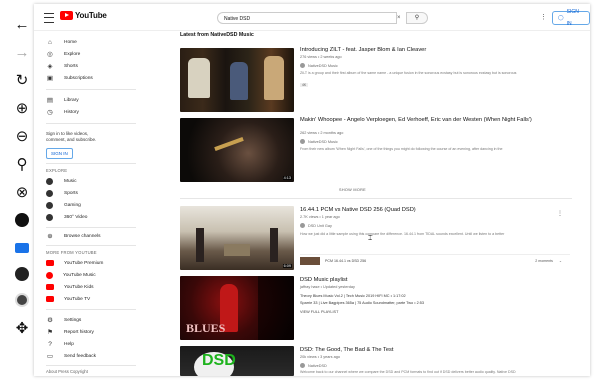  Describe the element at coordinates (22, 136) in the screenshot. I see `zoom-out-icon: ⊖` at that location.